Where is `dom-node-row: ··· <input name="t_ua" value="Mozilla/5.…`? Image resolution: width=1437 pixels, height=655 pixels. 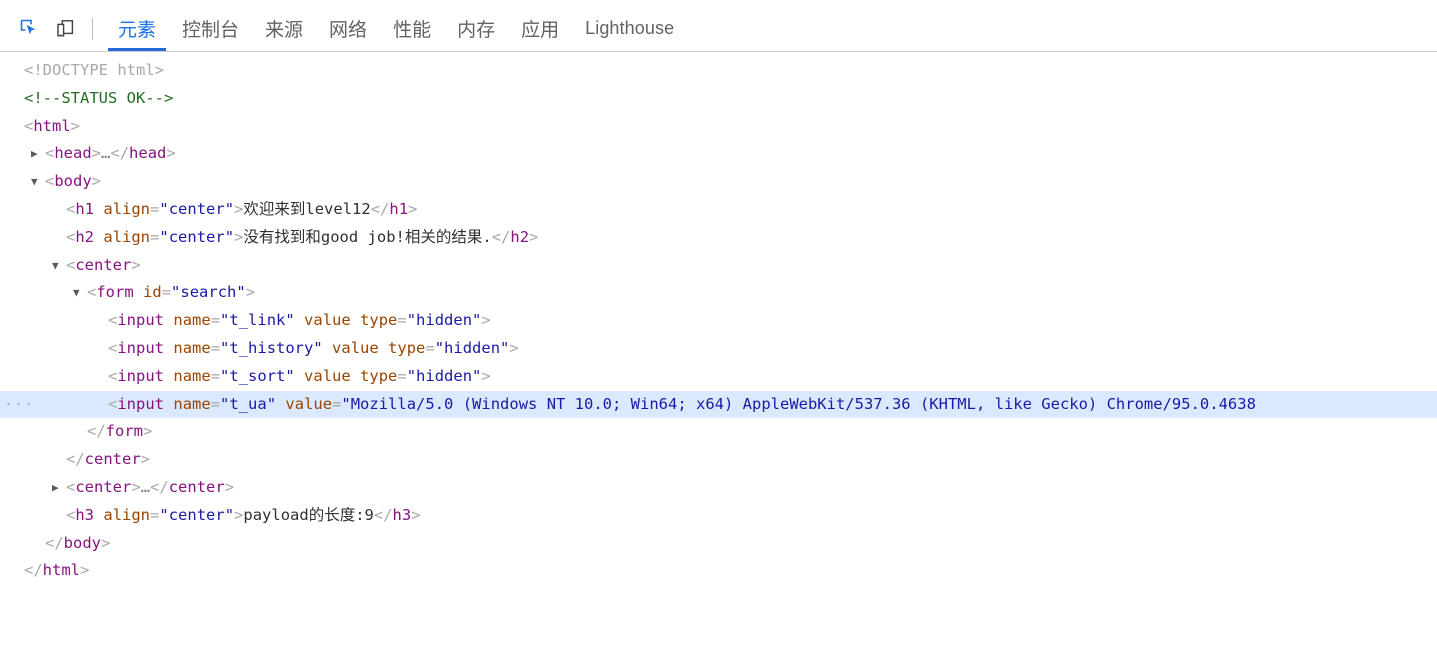 dom-node-row: ··· <input name="t_ua" value="Mozilla/5.… is located at coordinates (718, 404).